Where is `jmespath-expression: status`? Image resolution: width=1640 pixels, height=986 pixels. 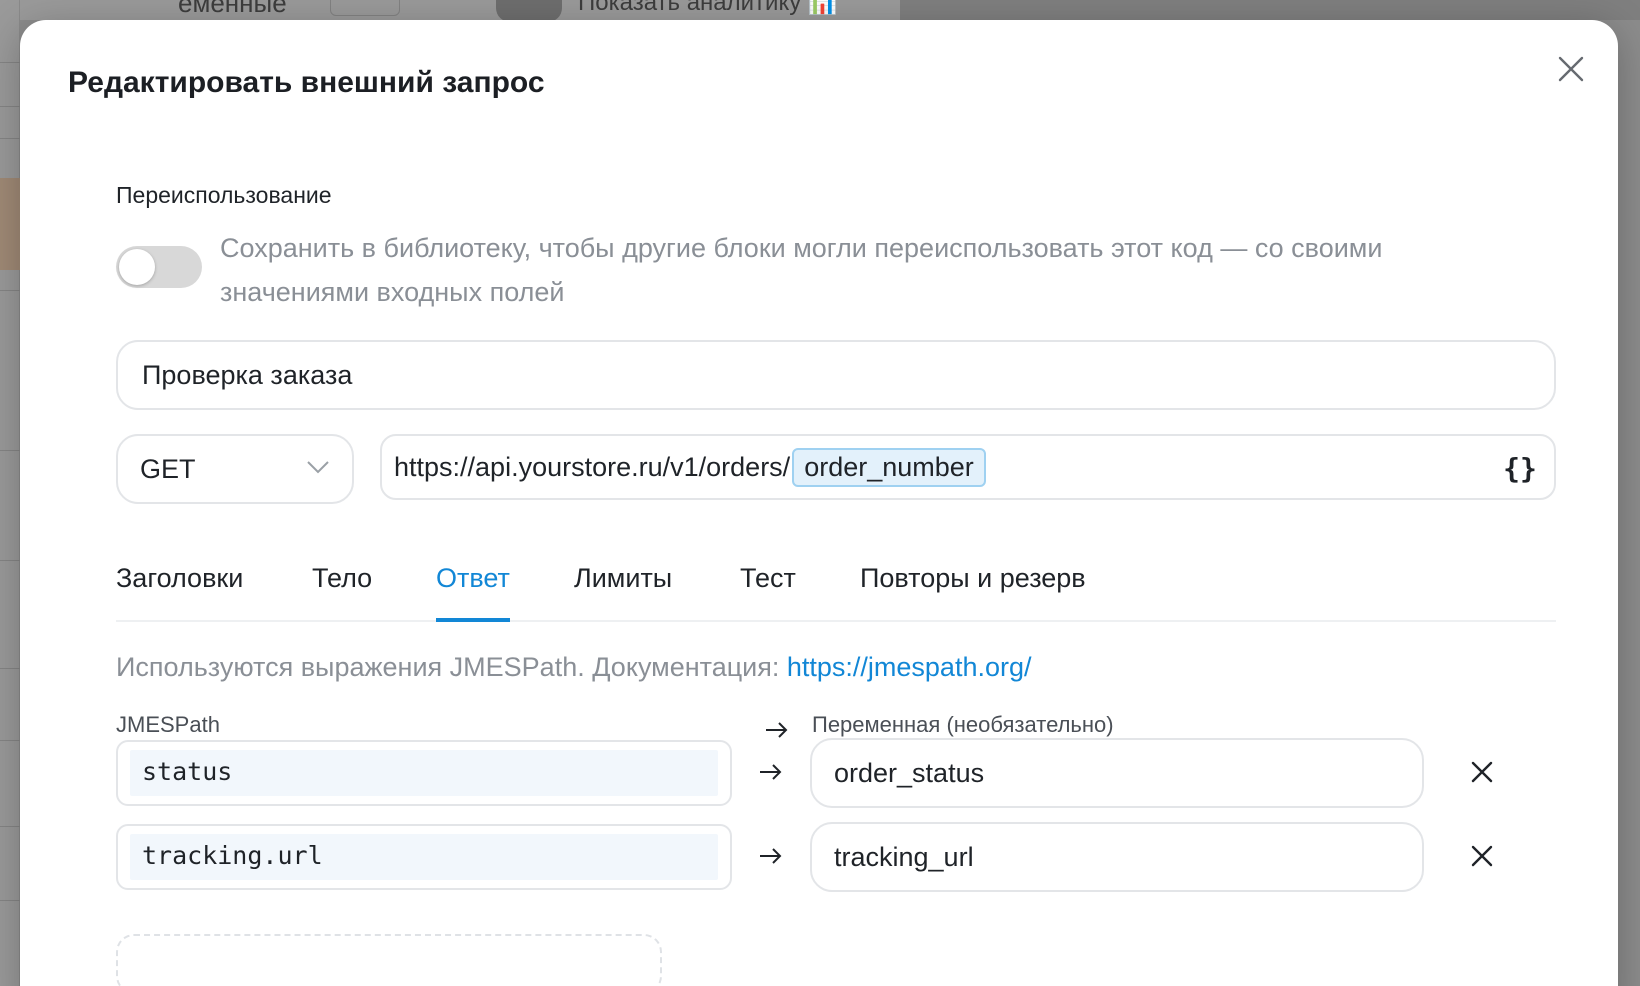 jmespath-expression: status is located at coordinates (424, 773).